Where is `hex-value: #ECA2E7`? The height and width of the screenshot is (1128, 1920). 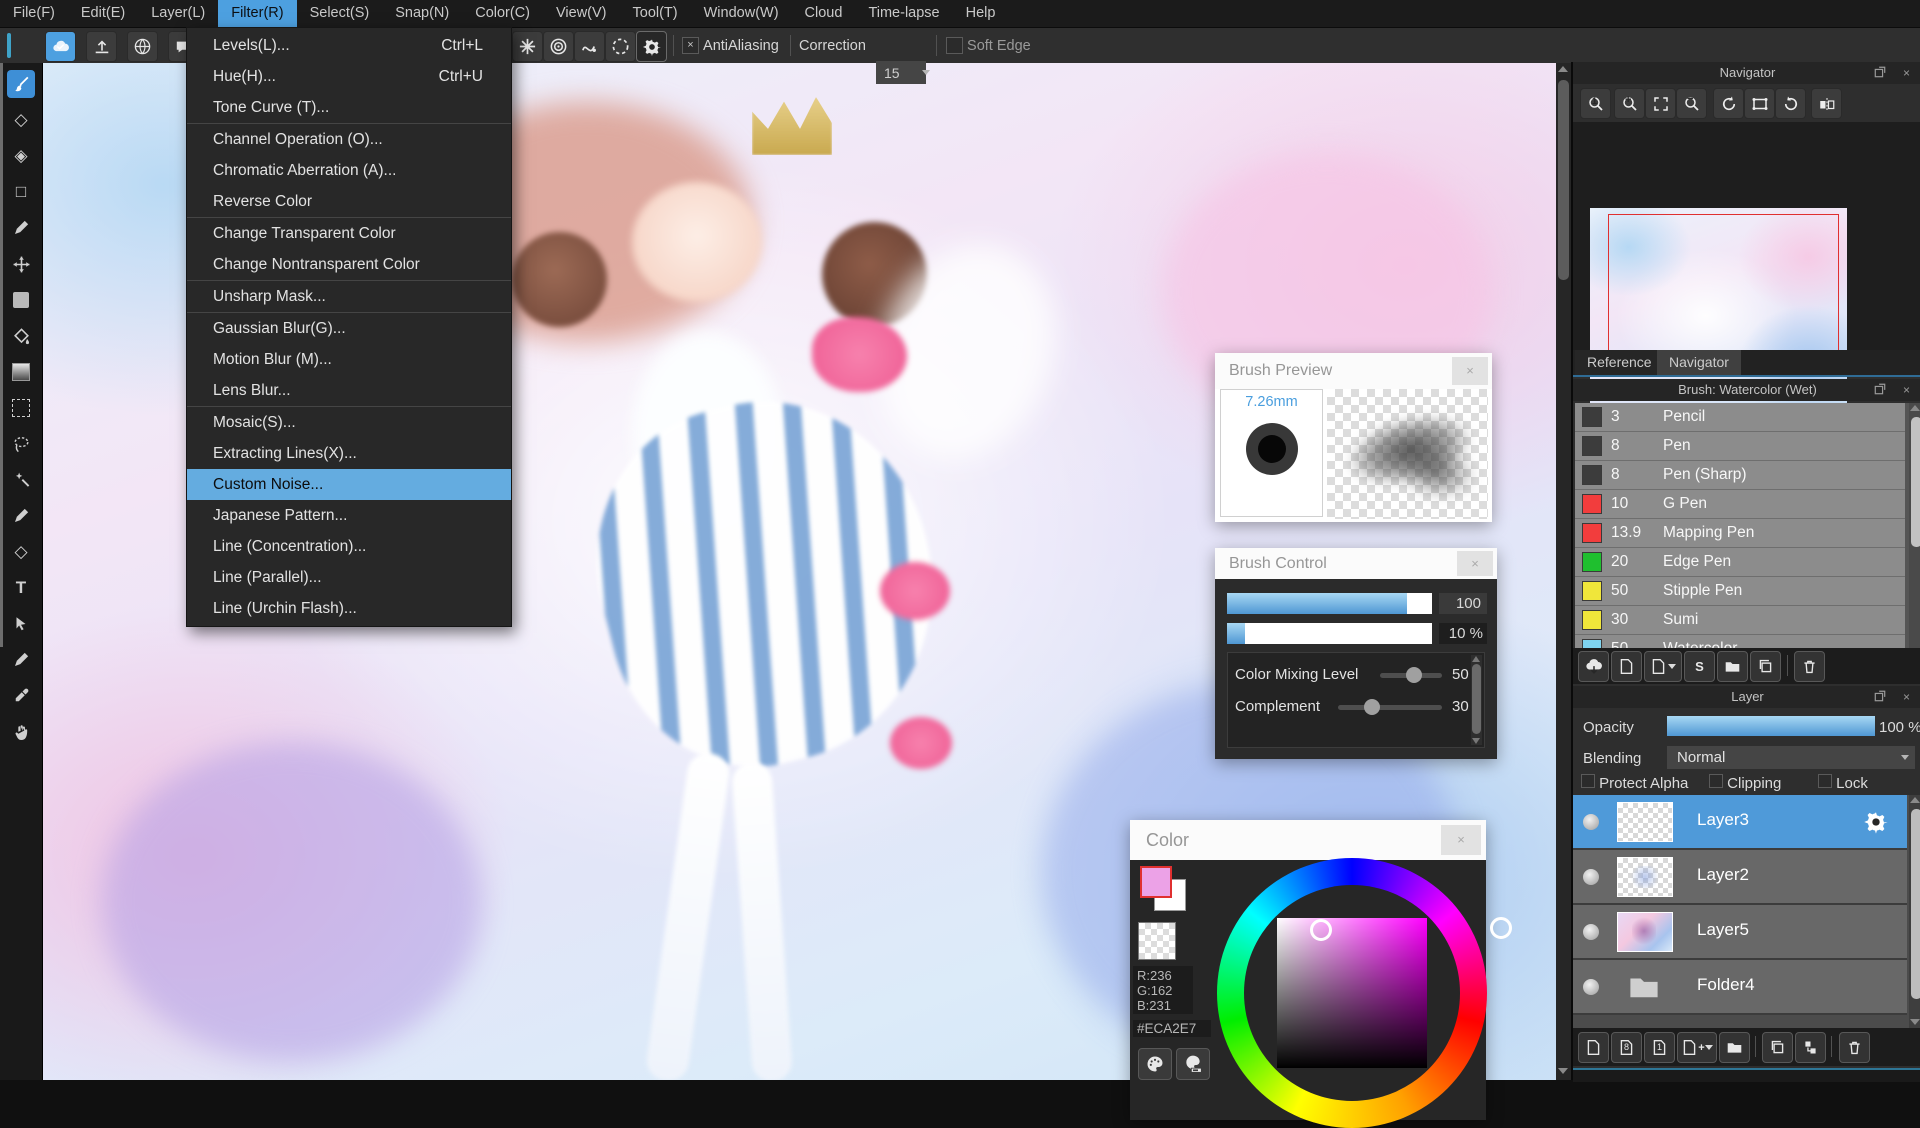
hex-value: #ECA2E7 is located at coordinates (1172, 1028).